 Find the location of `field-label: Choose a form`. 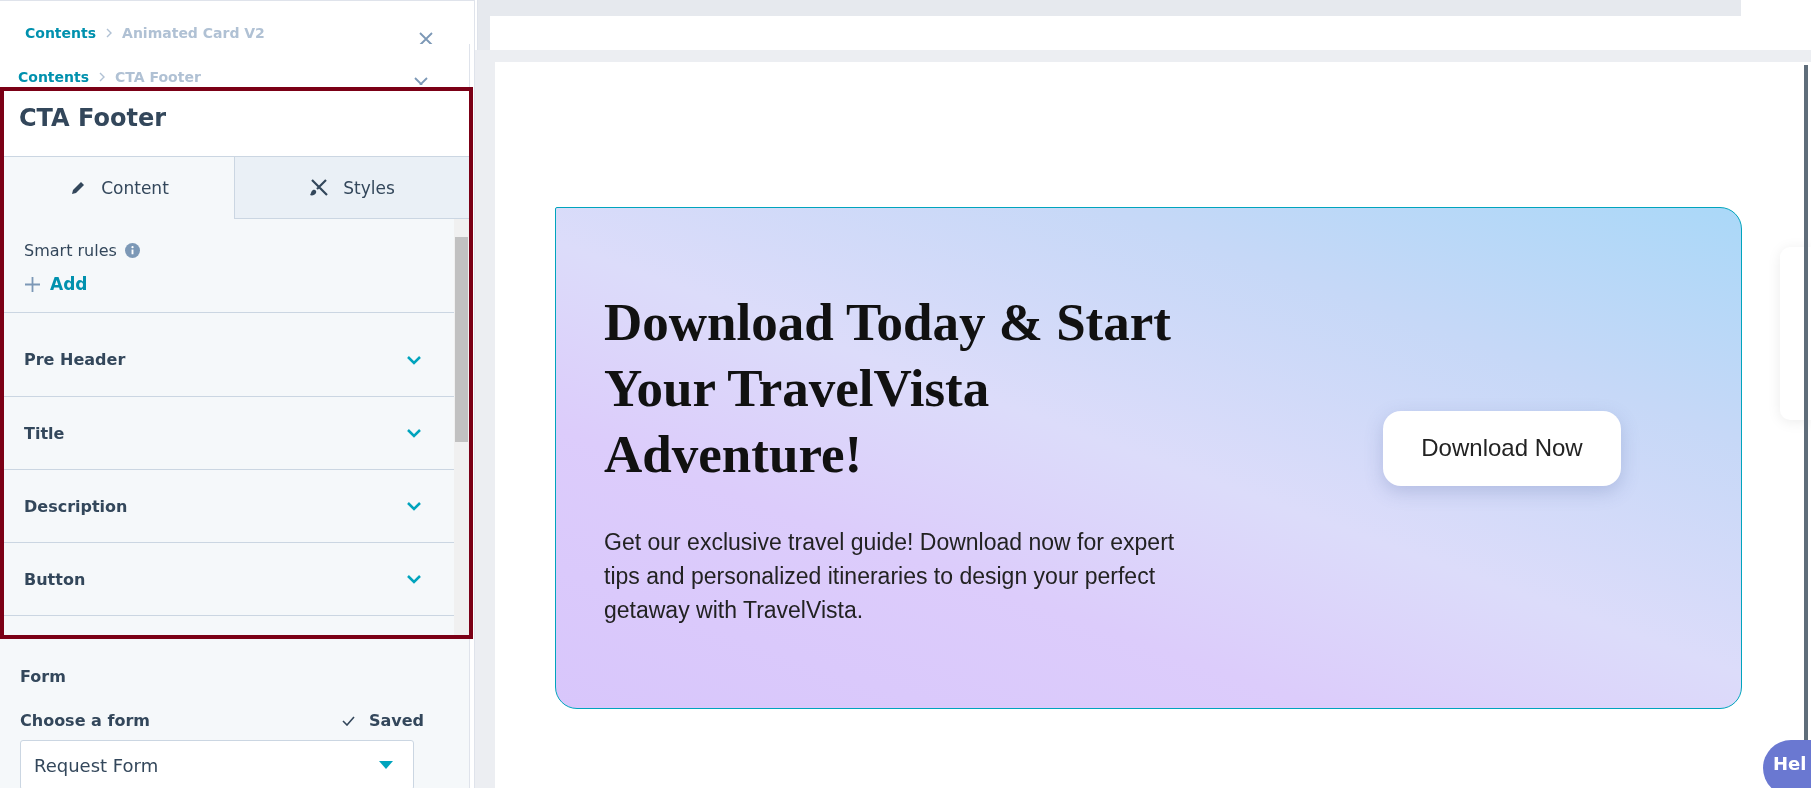

field-label: Choose a form is located at coordinates (85, 720).